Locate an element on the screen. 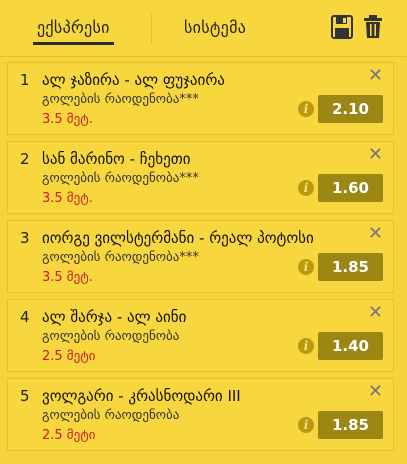  bet-index: 2 is located at coordinates (25, 159).